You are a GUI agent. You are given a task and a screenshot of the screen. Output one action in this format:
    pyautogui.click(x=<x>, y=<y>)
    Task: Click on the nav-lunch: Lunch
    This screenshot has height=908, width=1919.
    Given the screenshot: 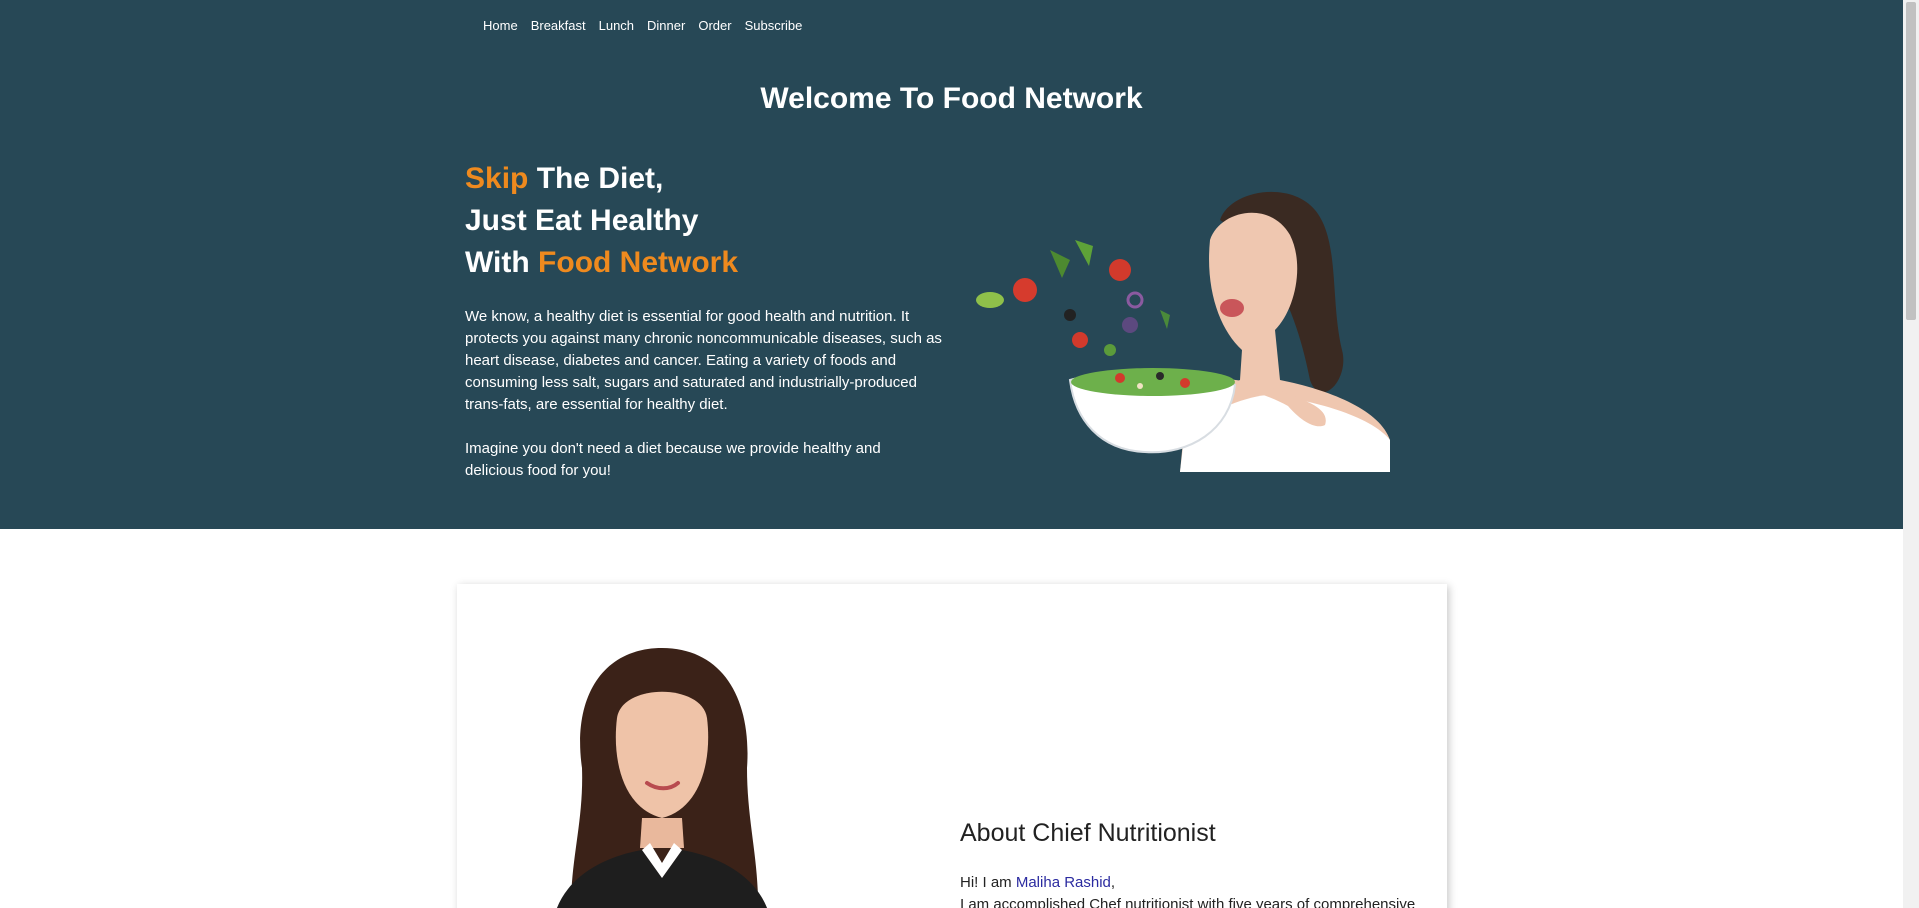 What is the action you would take?
    pyautogui.click(x=616, y=25)
    